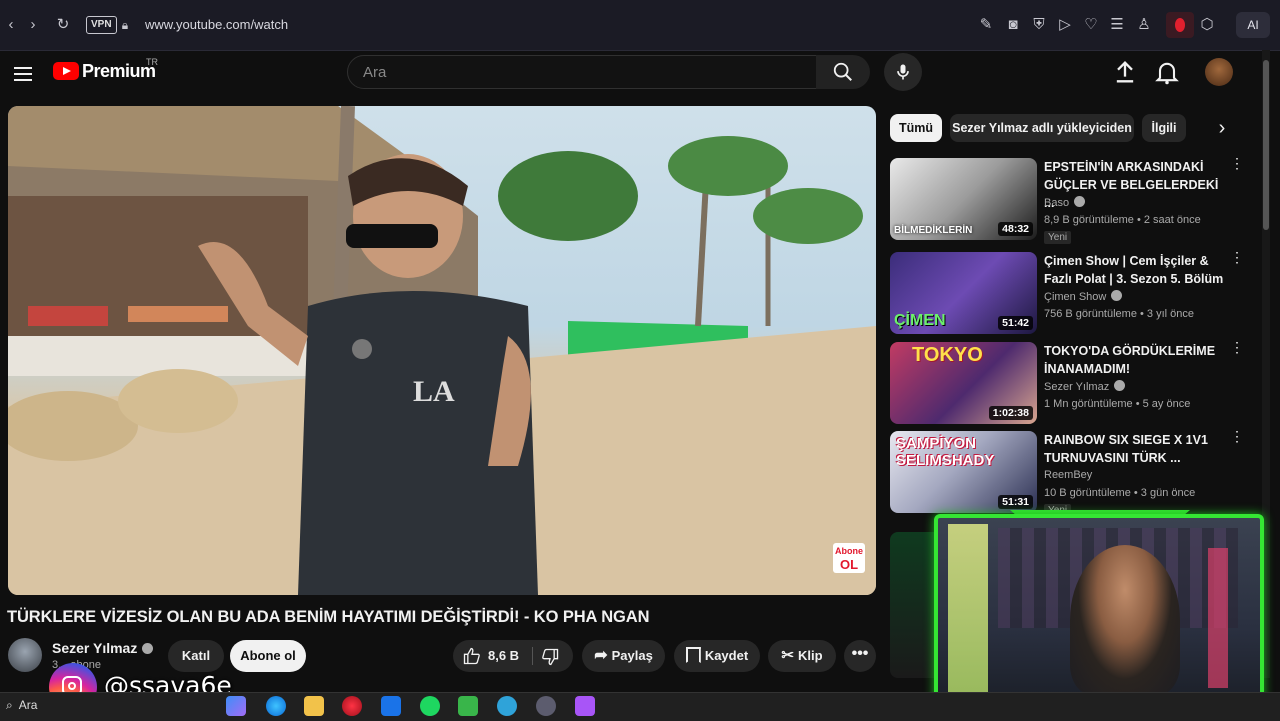 Image resolution: width=1280 pixels, height=721 pixels. I want to click on taskbar-search: ⌕ Ara, so click(21, 705).